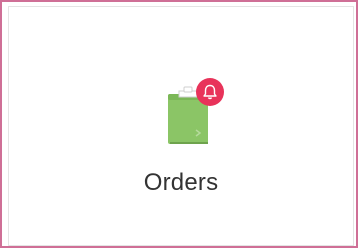  What do you see at coordinates (210, 92) in the screenshot?
I see `bell-icon` at bounding box center [210, 92].